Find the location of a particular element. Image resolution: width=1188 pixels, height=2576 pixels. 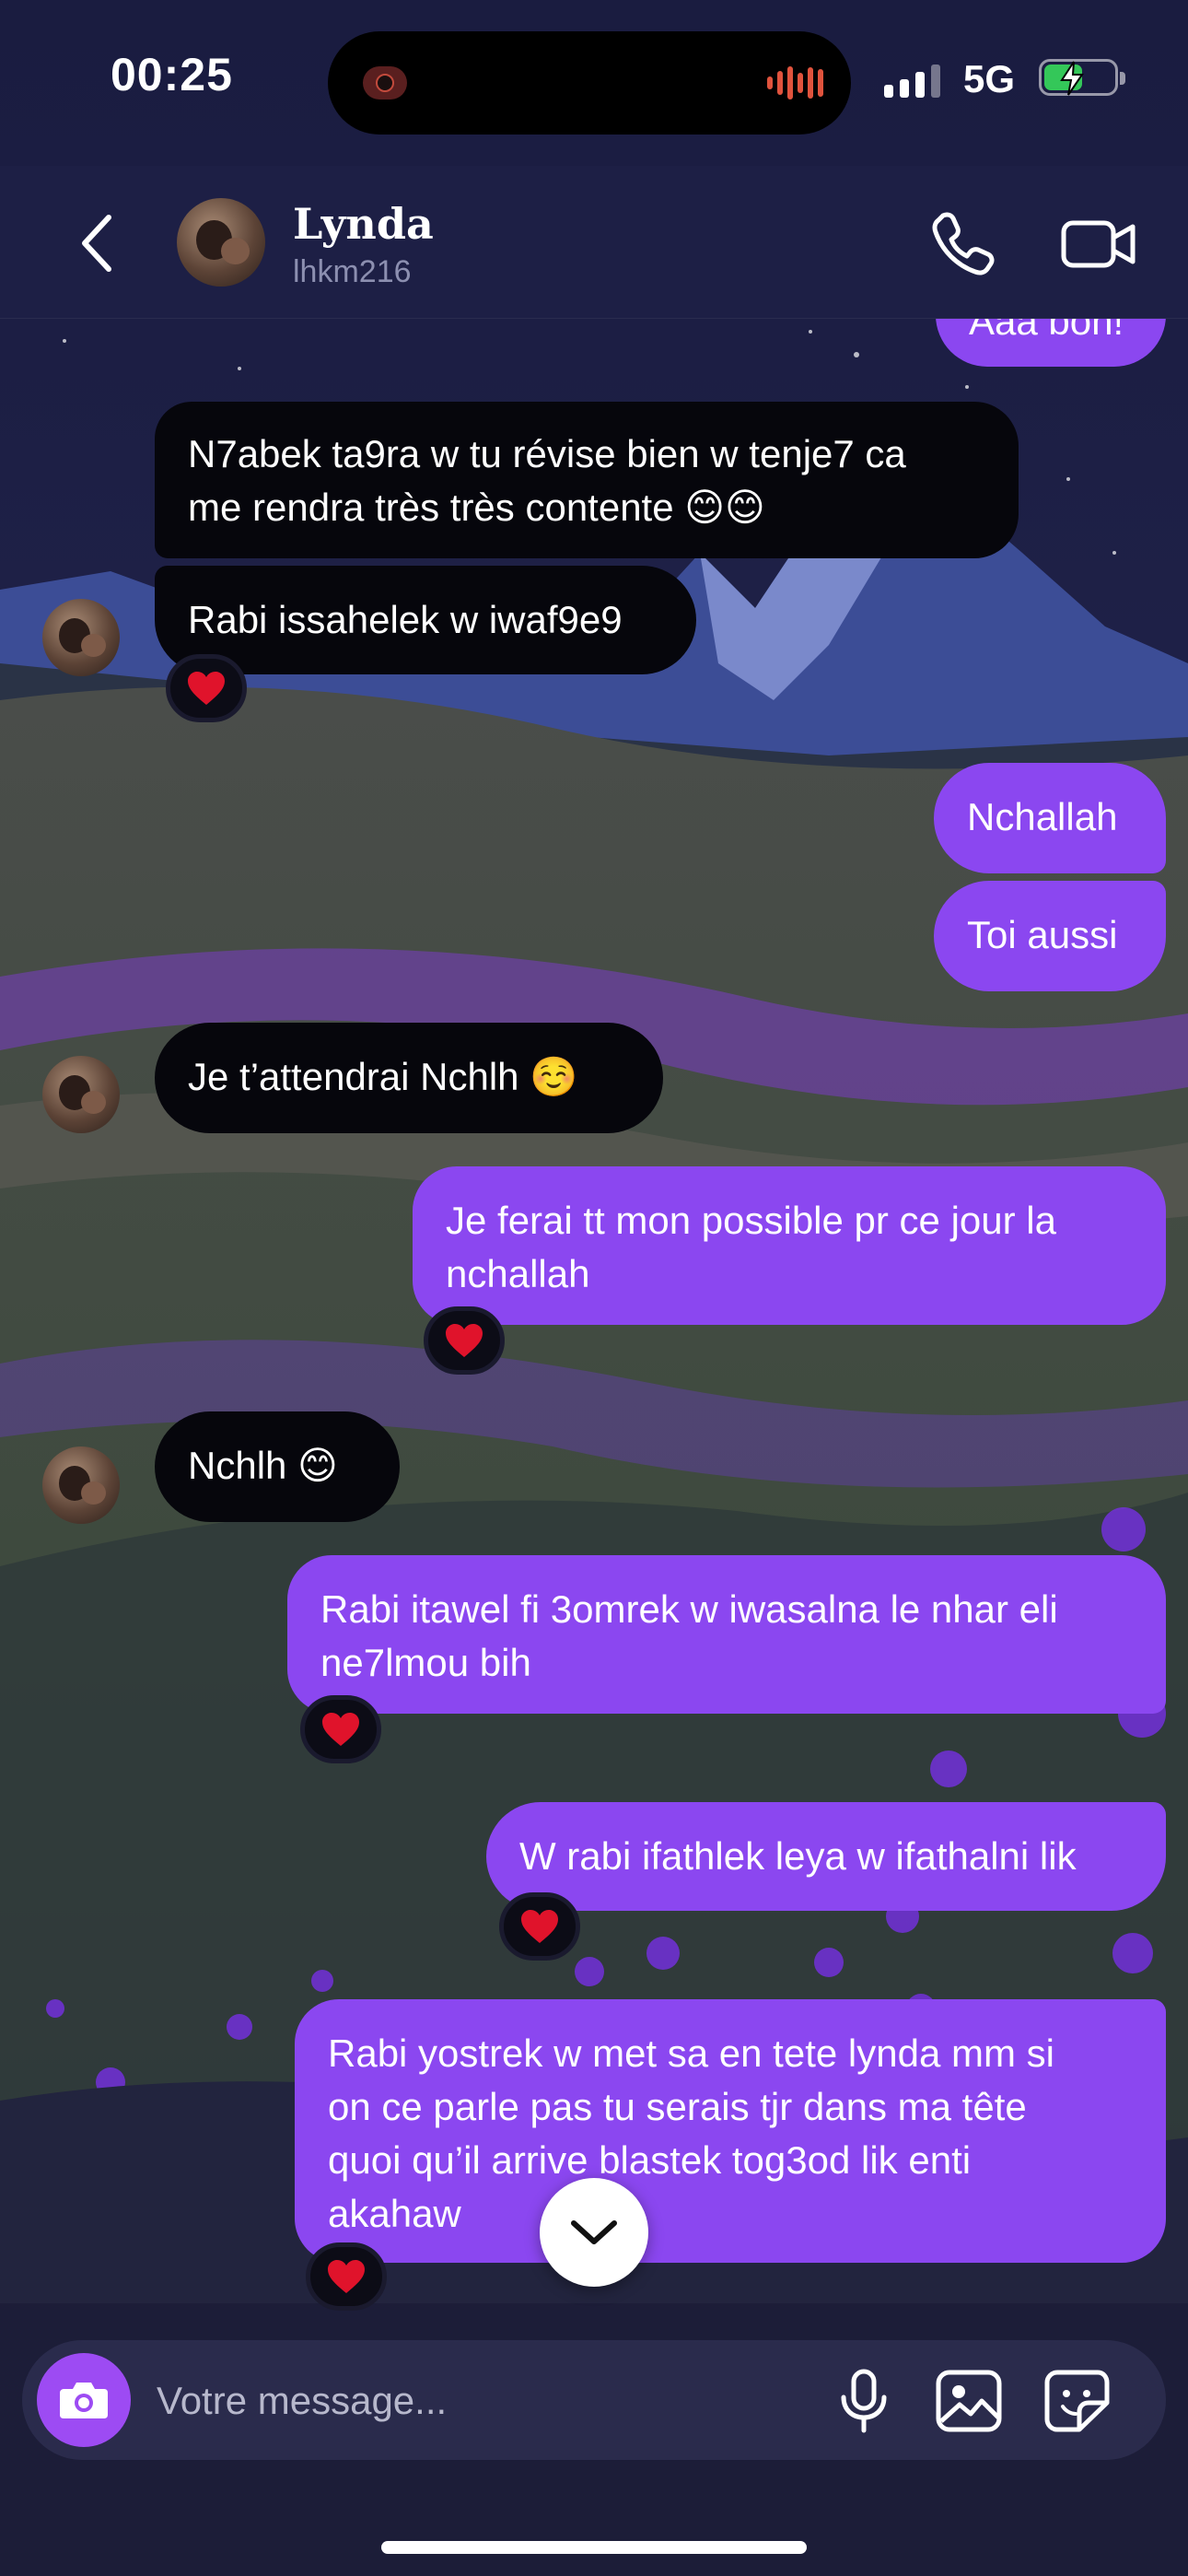

message-composer is located at coordinates (594, 2400).